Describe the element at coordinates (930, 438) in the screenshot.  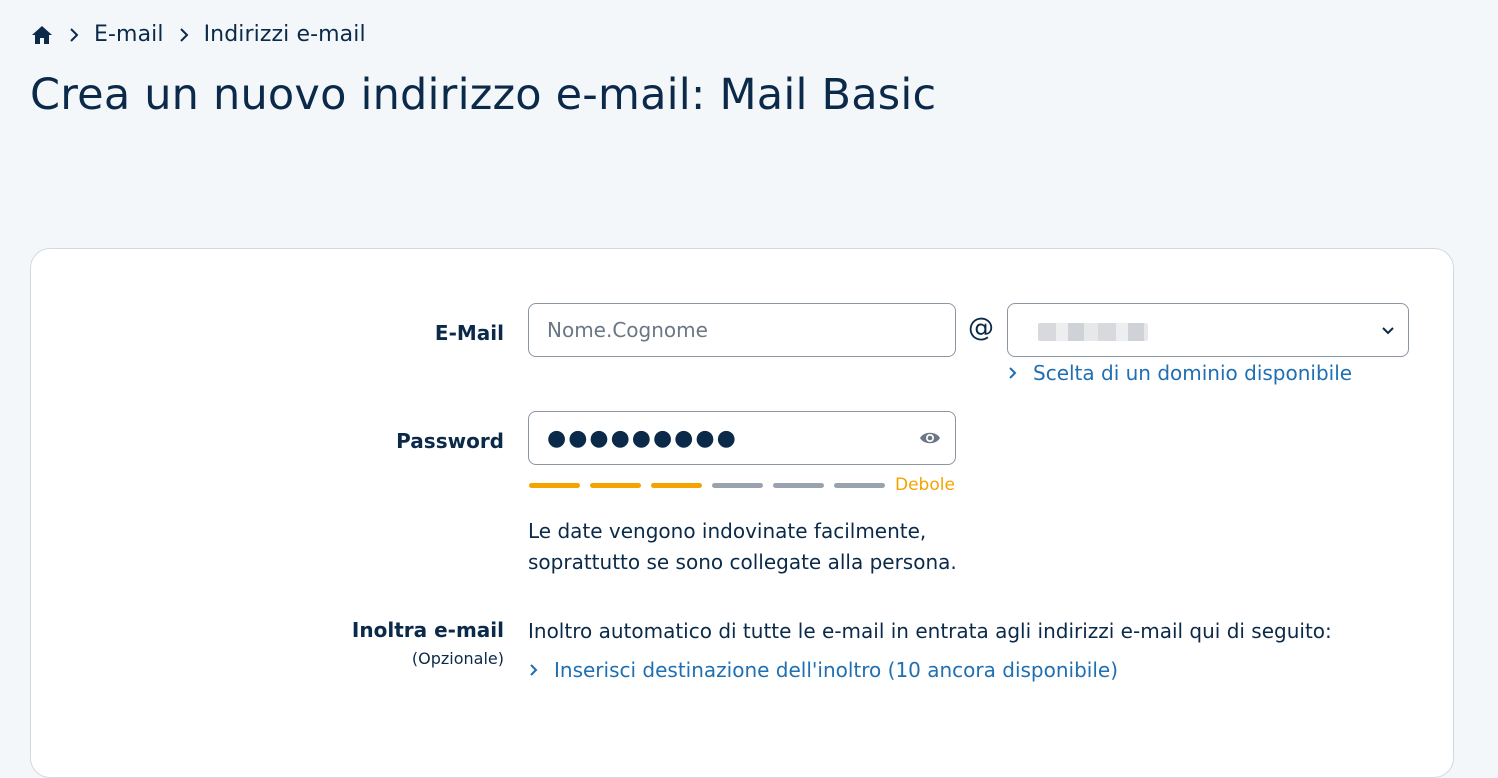
I see `eye-icon` at that location.